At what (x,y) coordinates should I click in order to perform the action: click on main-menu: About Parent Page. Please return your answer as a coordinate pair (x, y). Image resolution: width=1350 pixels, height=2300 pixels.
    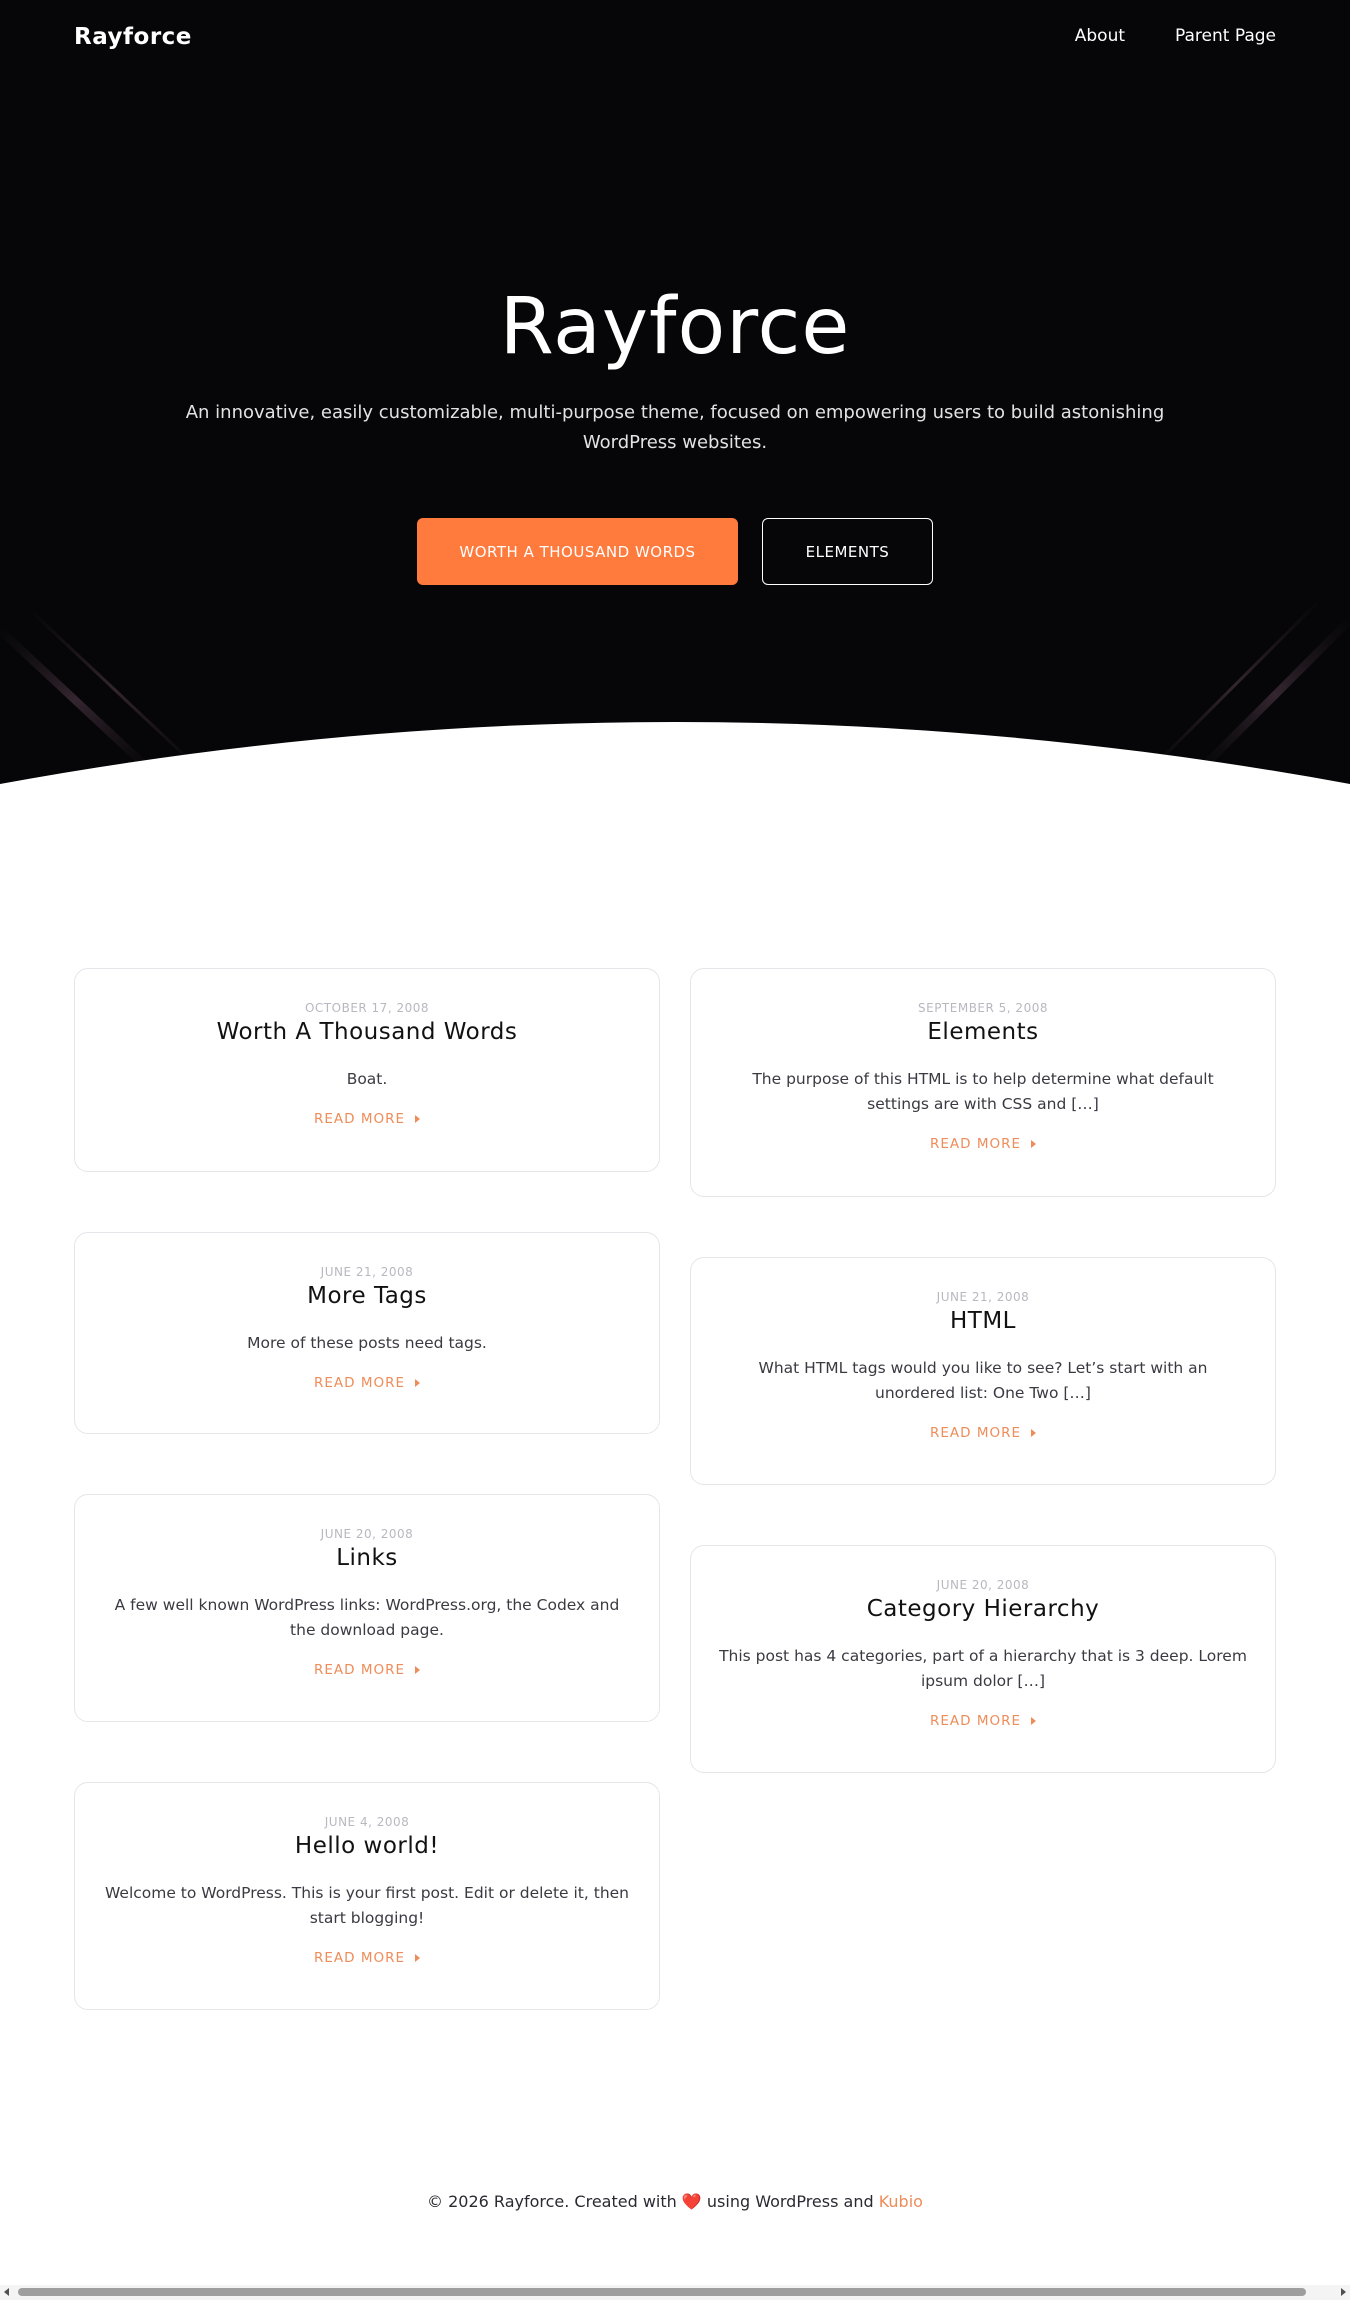
    Looking at the image, I should click on (1175, 36).